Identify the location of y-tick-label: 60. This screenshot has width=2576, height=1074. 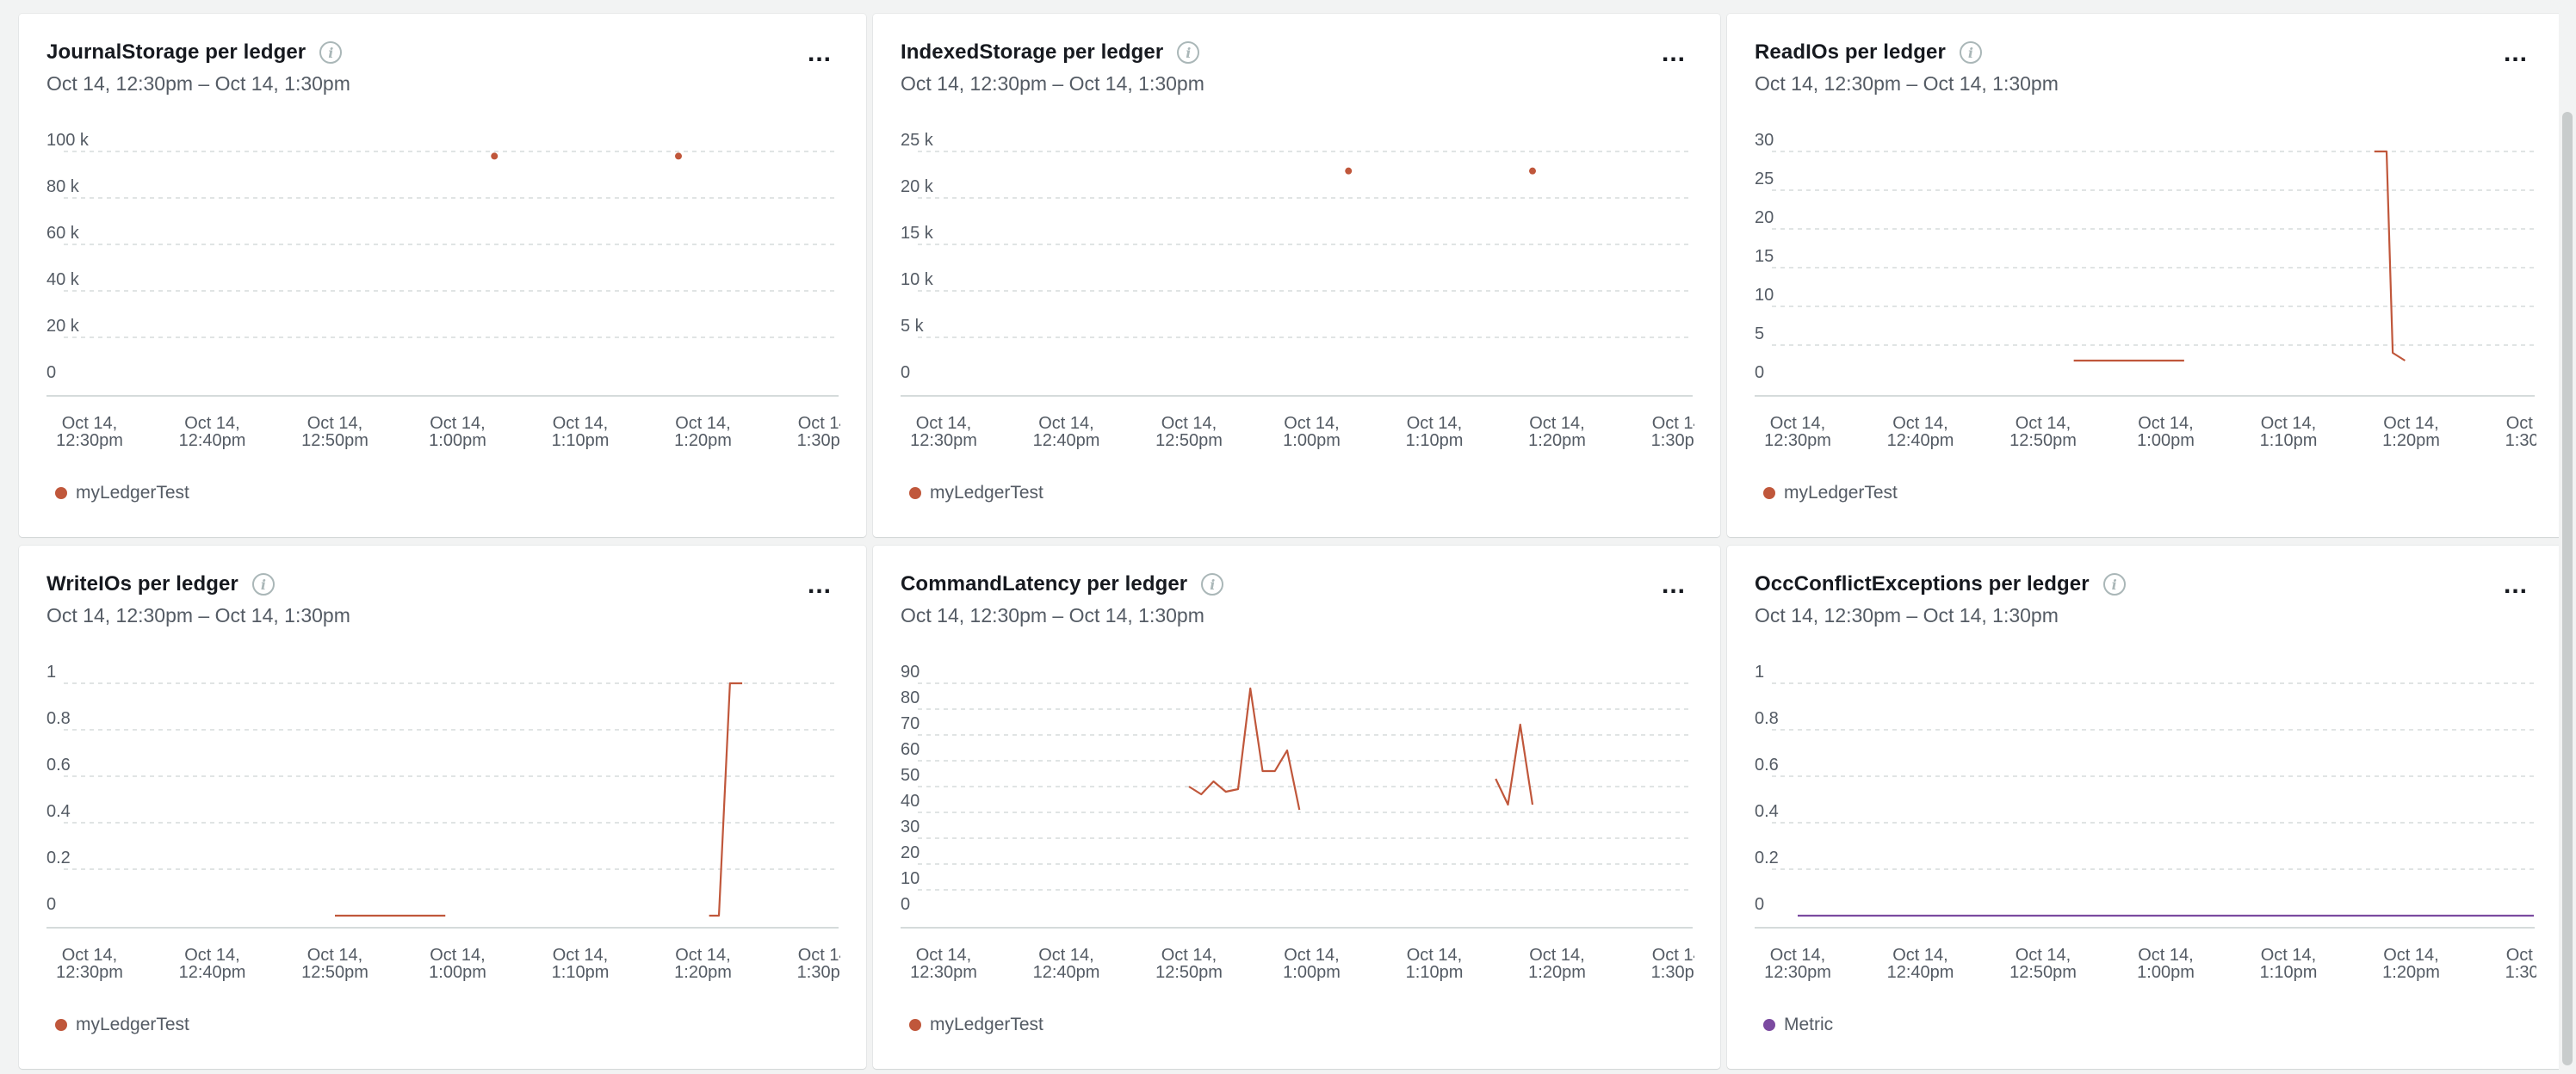
(910, 750).